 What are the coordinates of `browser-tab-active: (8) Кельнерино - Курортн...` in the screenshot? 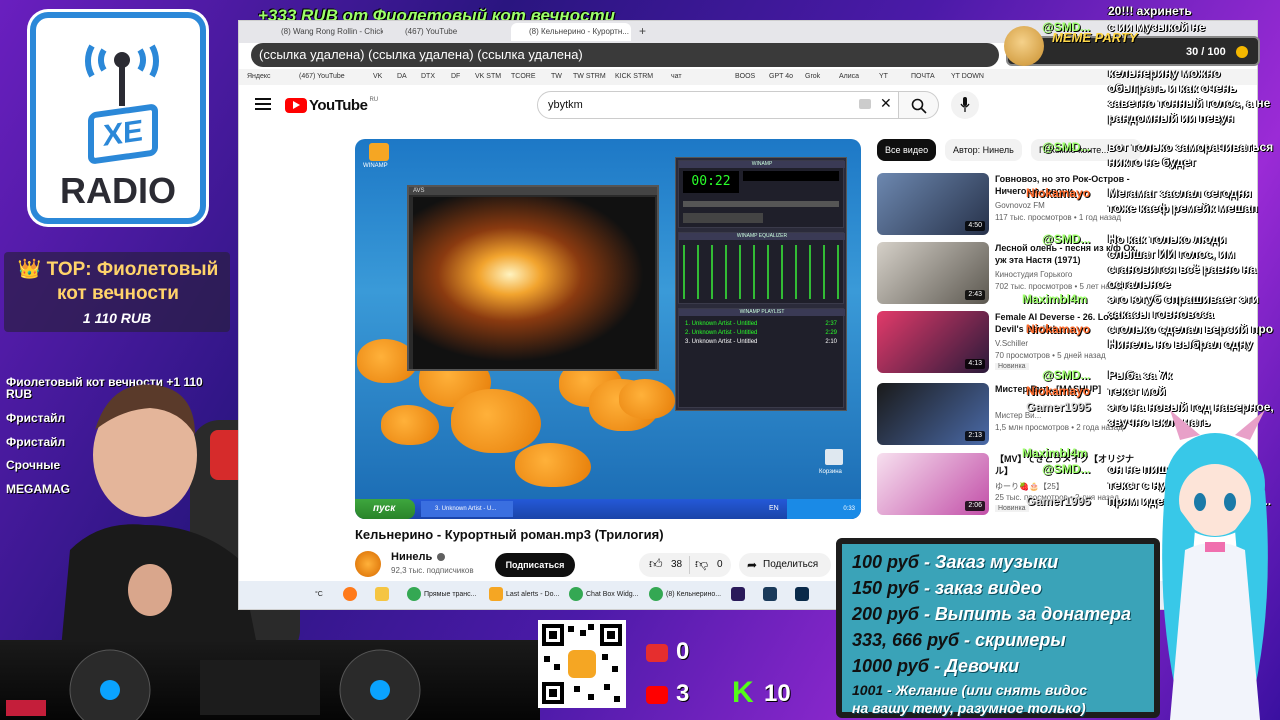 It's located at (571, 32).